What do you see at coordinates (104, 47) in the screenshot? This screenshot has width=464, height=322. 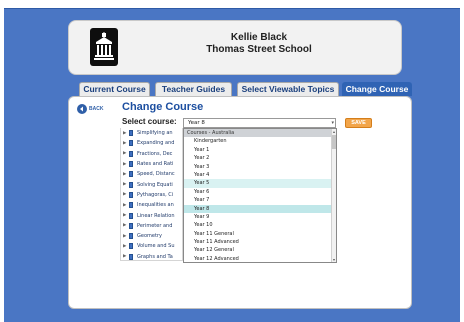 I see `school-building-icon` at bounding box center [104, 47].